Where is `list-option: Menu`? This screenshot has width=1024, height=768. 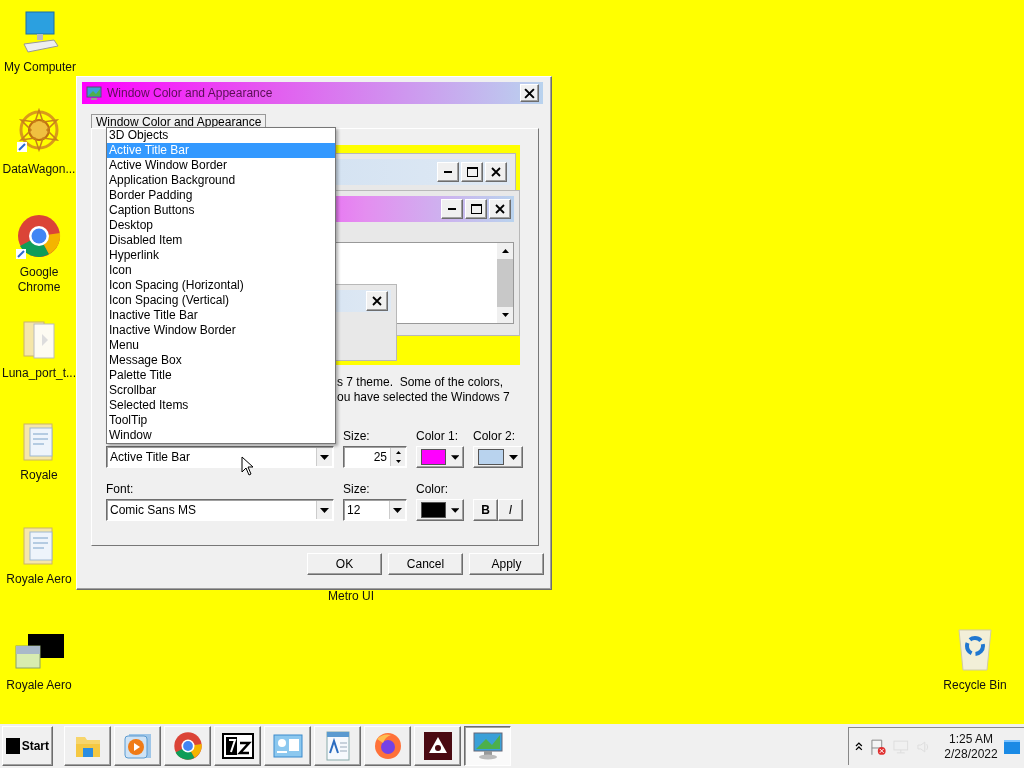 list-option: Menu is located at coordinates (221, 345).